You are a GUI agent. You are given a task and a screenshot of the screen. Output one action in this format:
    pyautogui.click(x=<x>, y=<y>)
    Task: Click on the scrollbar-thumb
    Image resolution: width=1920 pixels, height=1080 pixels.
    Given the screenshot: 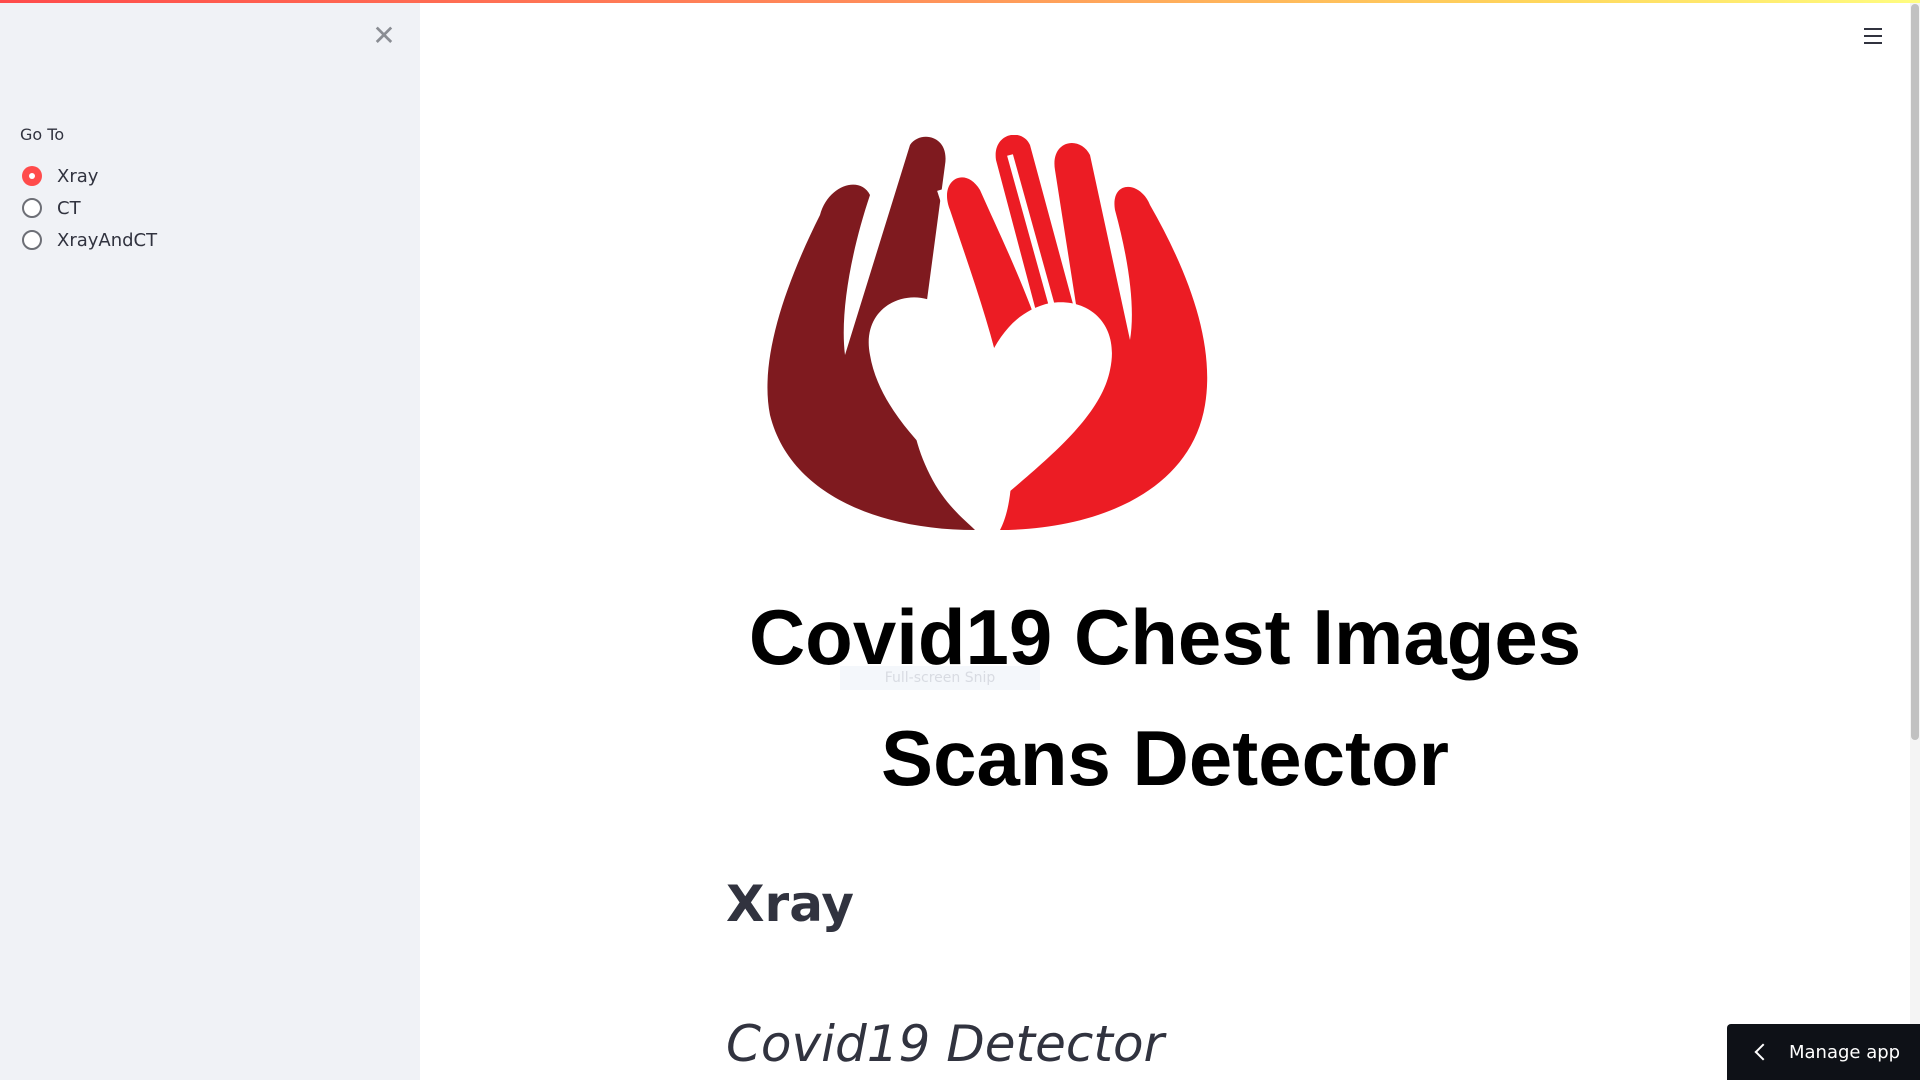 What is the action you would take?
    pyautogui.click(x=1915, y=372)
    